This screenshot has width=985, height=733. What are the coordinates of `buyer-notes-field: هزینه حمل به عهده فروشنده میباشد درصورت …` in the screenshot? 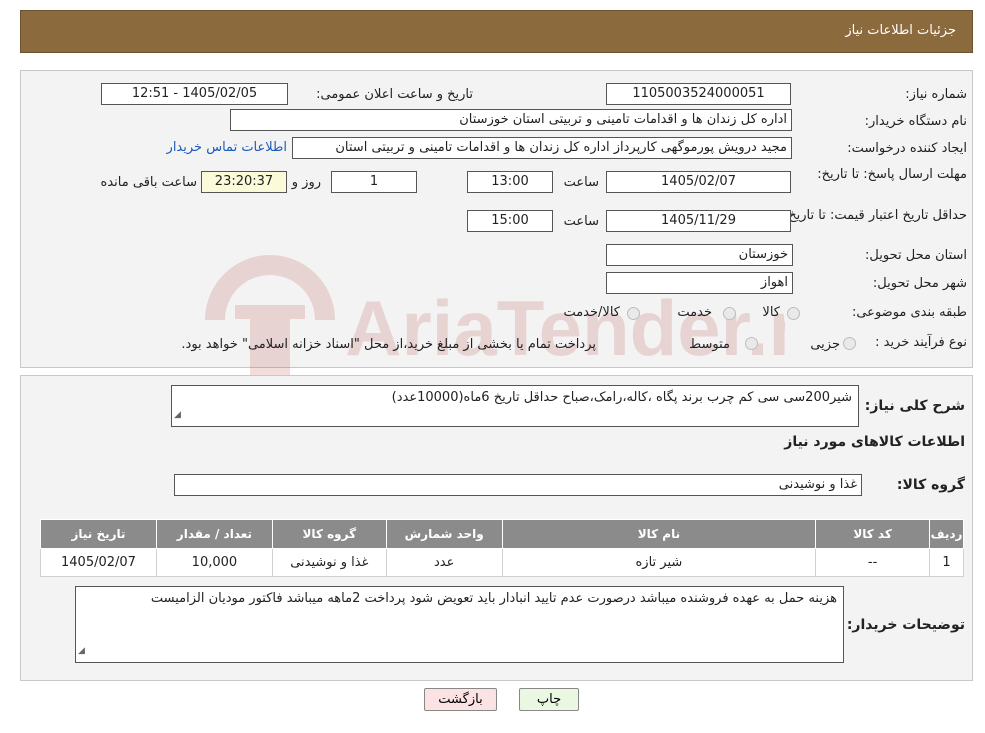 It's located at (459, 624).